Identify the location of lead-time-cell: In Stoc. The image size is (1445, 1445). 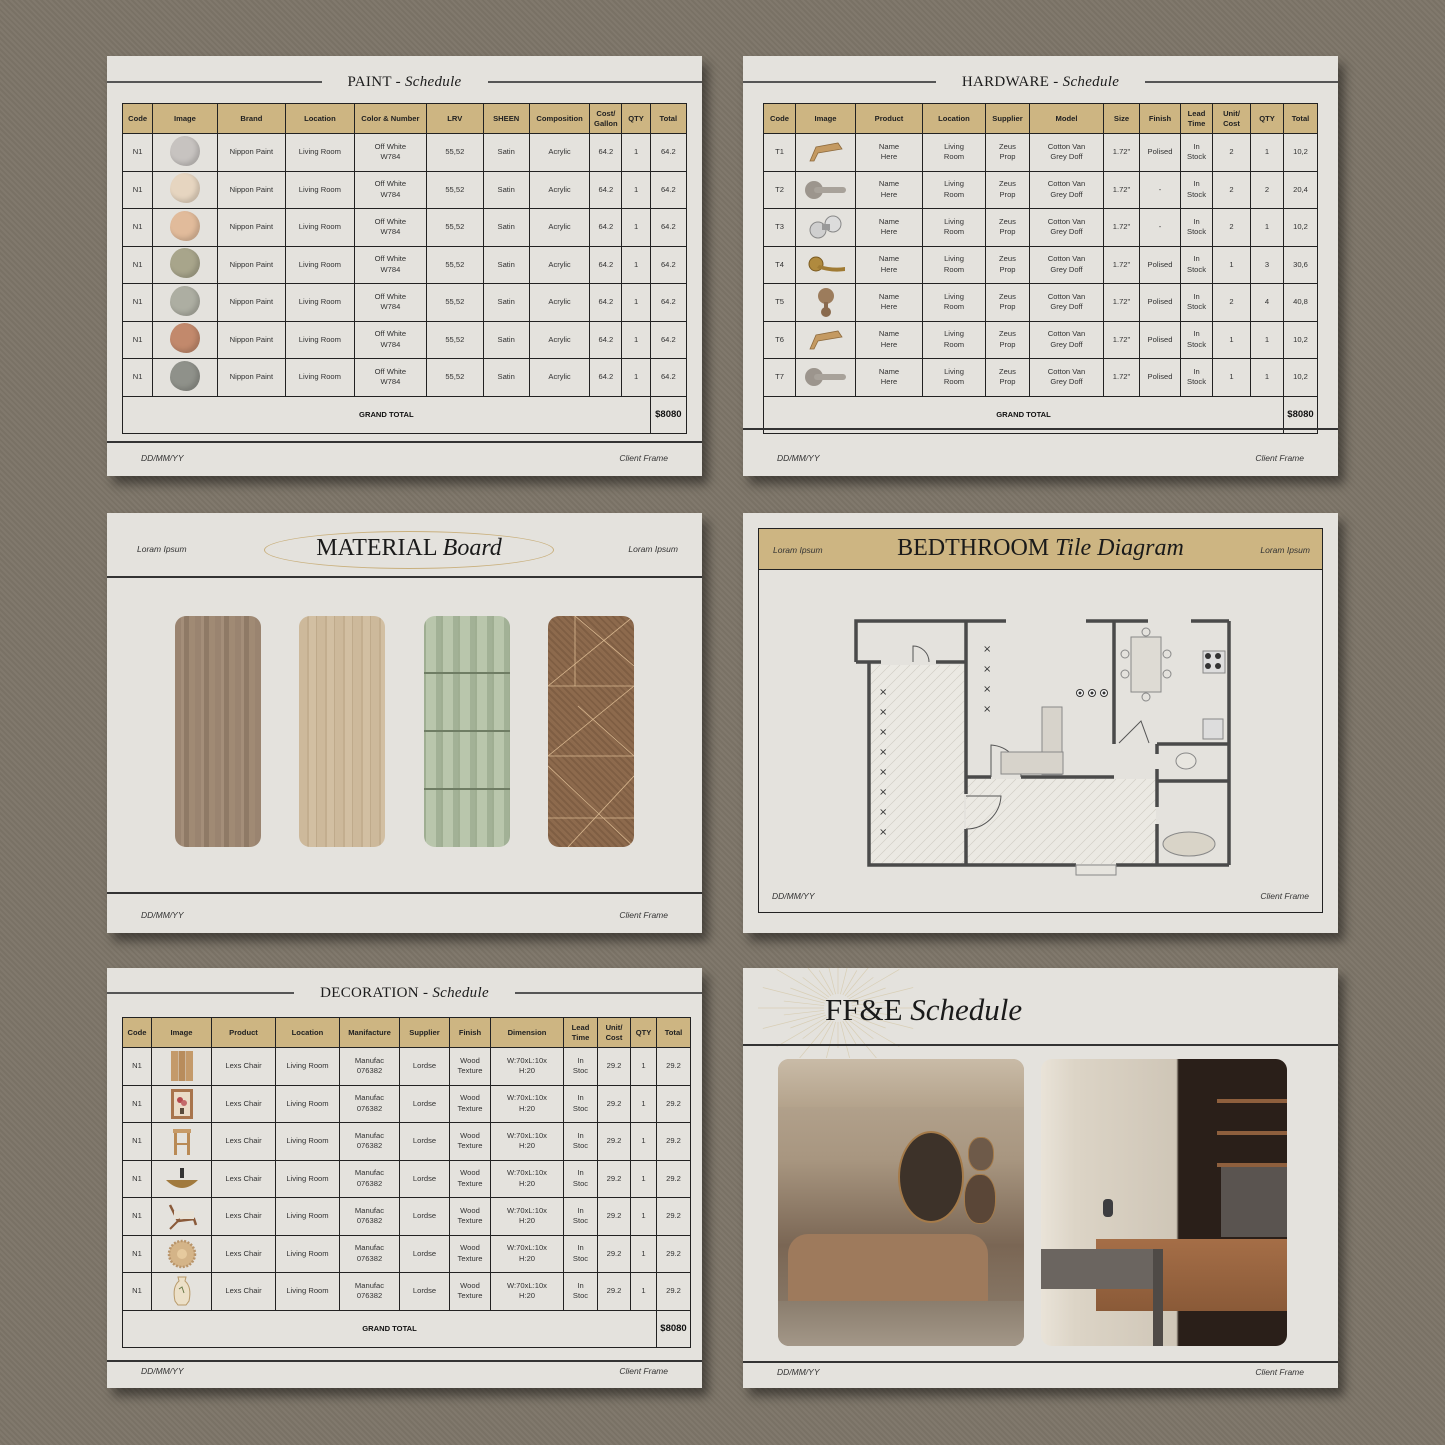
(580, 1216).